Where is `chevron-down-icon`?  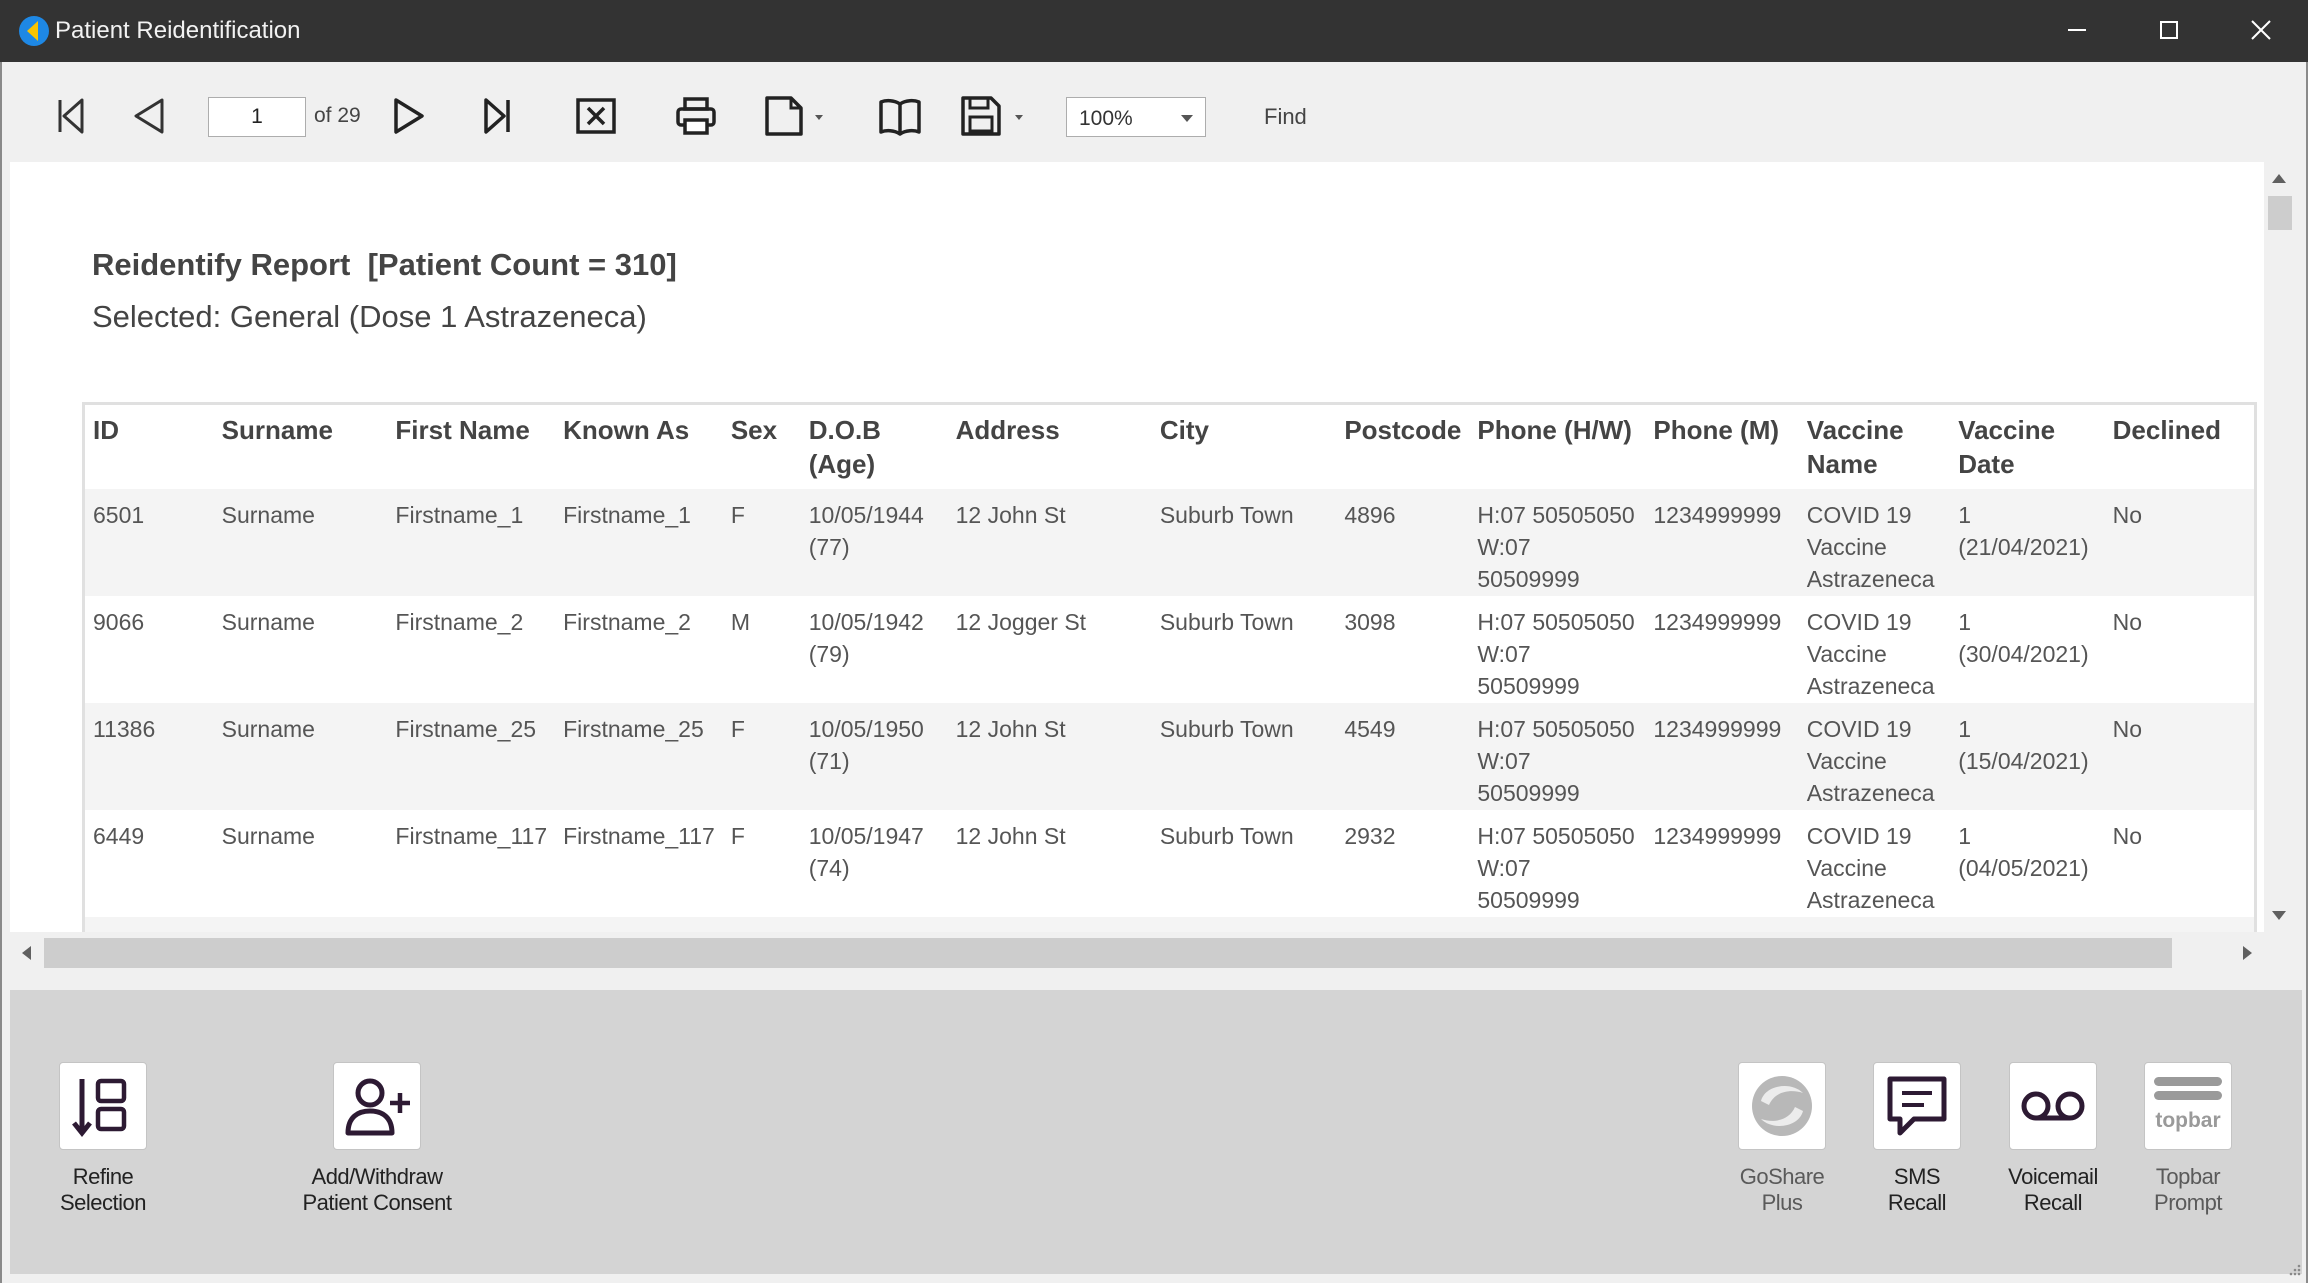
chevron-down-icon is located at coordinates (1187, 118).